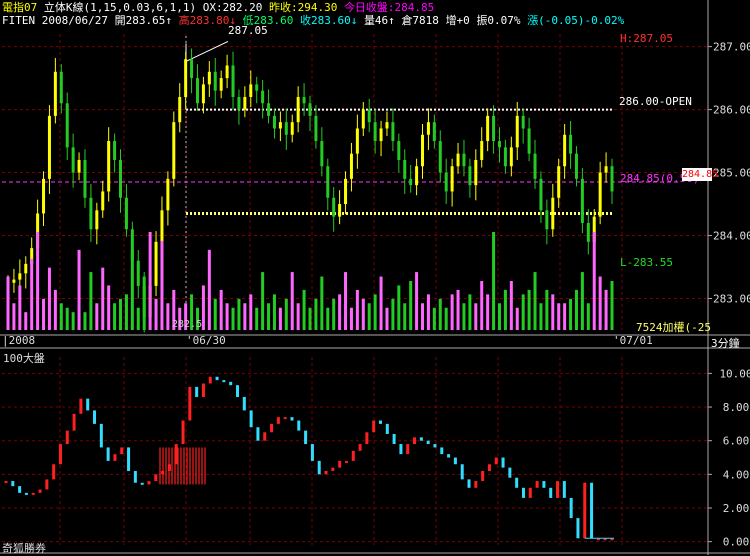 Image resolution: width=750 pixels, height=556 pixels. What do you see at coordinates (120, 7) in the screenshot?
I see `header-l1-item-1: 立体K線(1,15,0.03,6,1,1)` at bounding box center [120, 7].